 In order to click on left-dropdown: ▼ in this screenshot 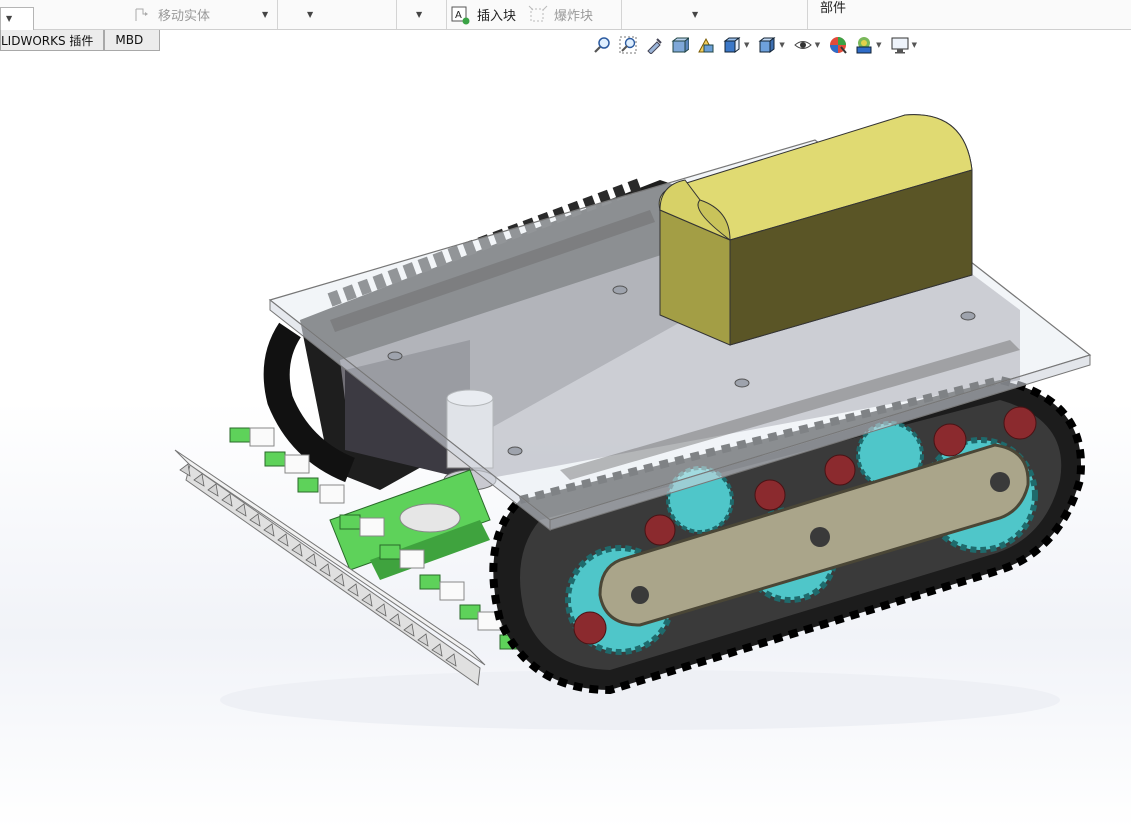, I will do `click(17, 15)`.